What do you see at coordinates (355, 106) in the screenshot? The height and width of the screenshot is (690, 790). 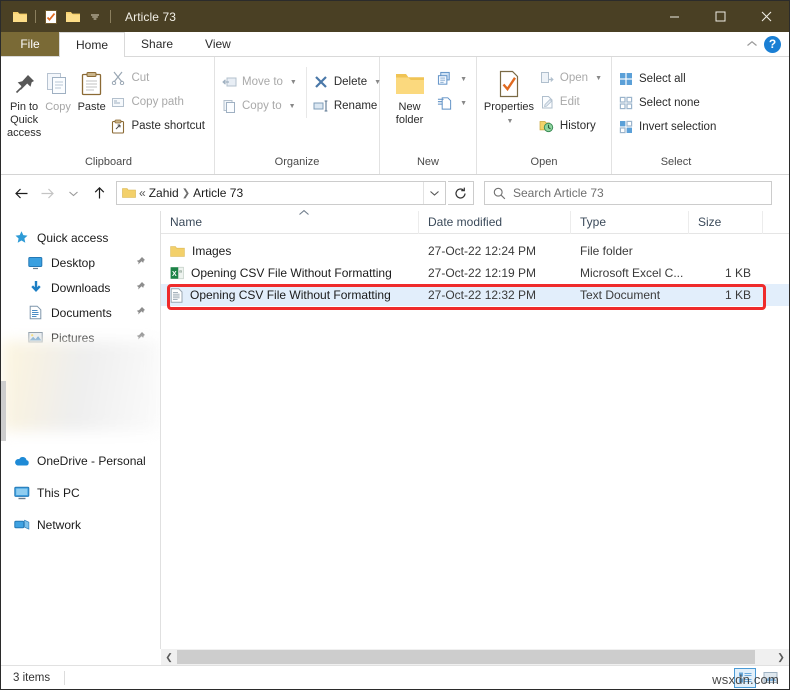 I see `rename-label: Rename` at bounding box center [355, 106].